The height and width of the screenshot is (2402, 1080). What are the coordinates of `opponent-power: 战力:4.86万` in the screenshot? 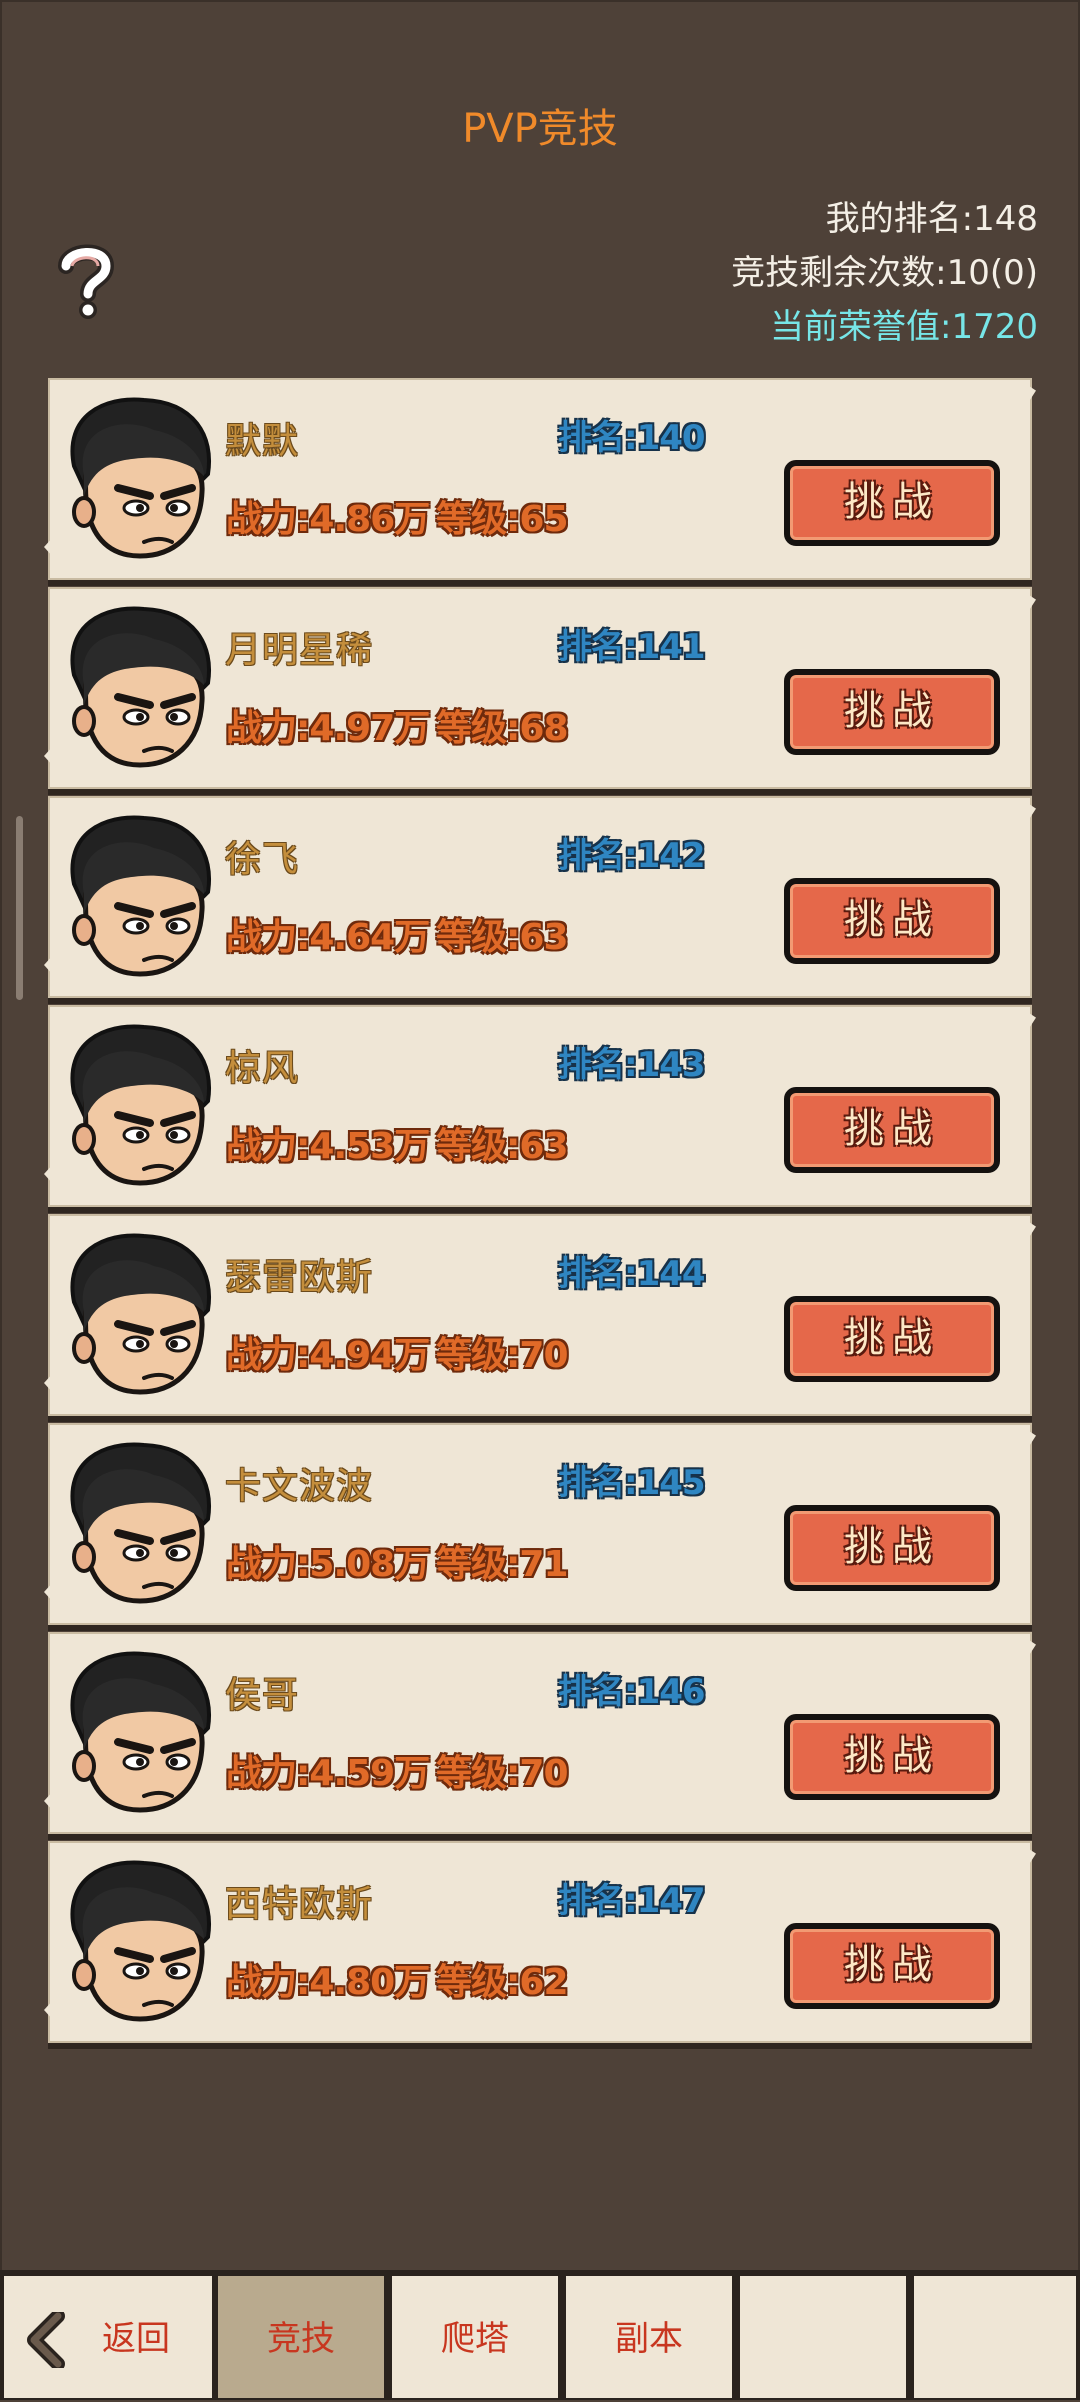 It's located at (328, 519).